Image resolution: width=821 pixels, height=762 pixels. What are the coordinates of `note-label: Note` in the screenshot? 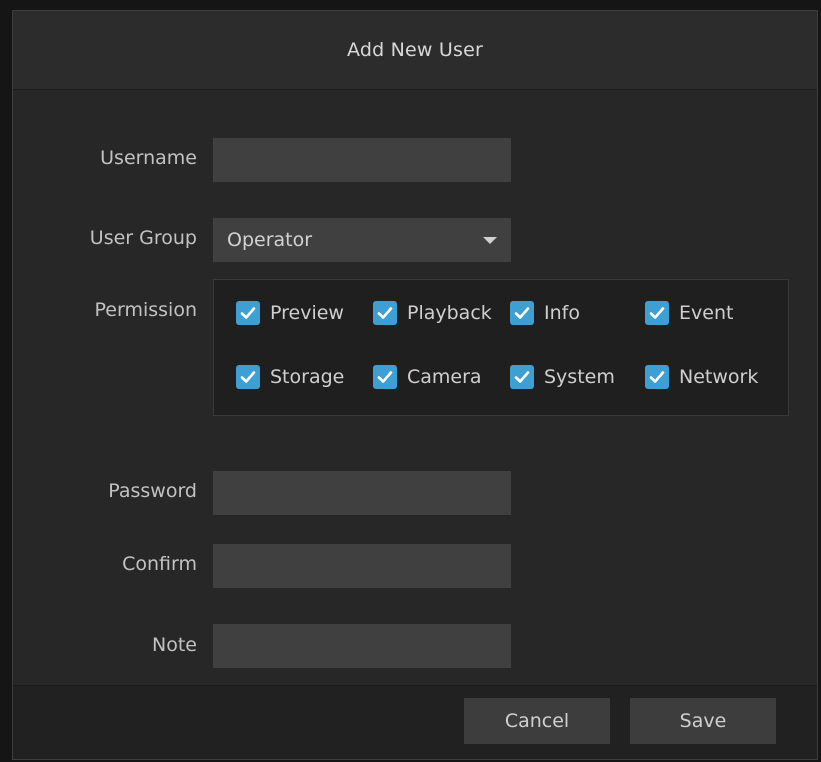 It's located at (174, 645).